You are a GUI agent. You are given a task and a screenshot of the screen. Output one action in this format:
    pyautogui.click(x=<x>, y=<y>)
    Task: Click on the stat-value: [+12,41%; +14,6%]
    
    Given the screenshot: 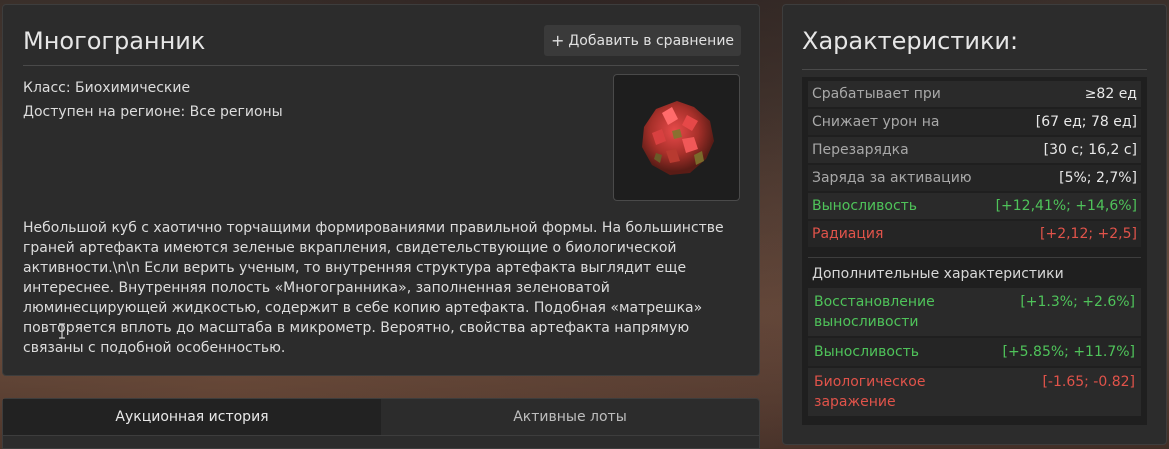 What is the action you would take?
    pyautogui.click(x=1066, y=206)
    